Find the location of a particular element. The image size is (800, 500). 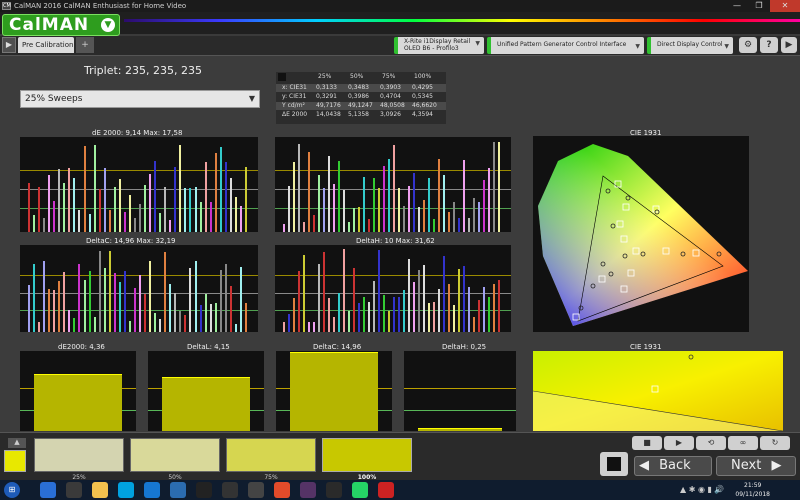

table-cell: 49,1247 is located at coordinates (360, 105).